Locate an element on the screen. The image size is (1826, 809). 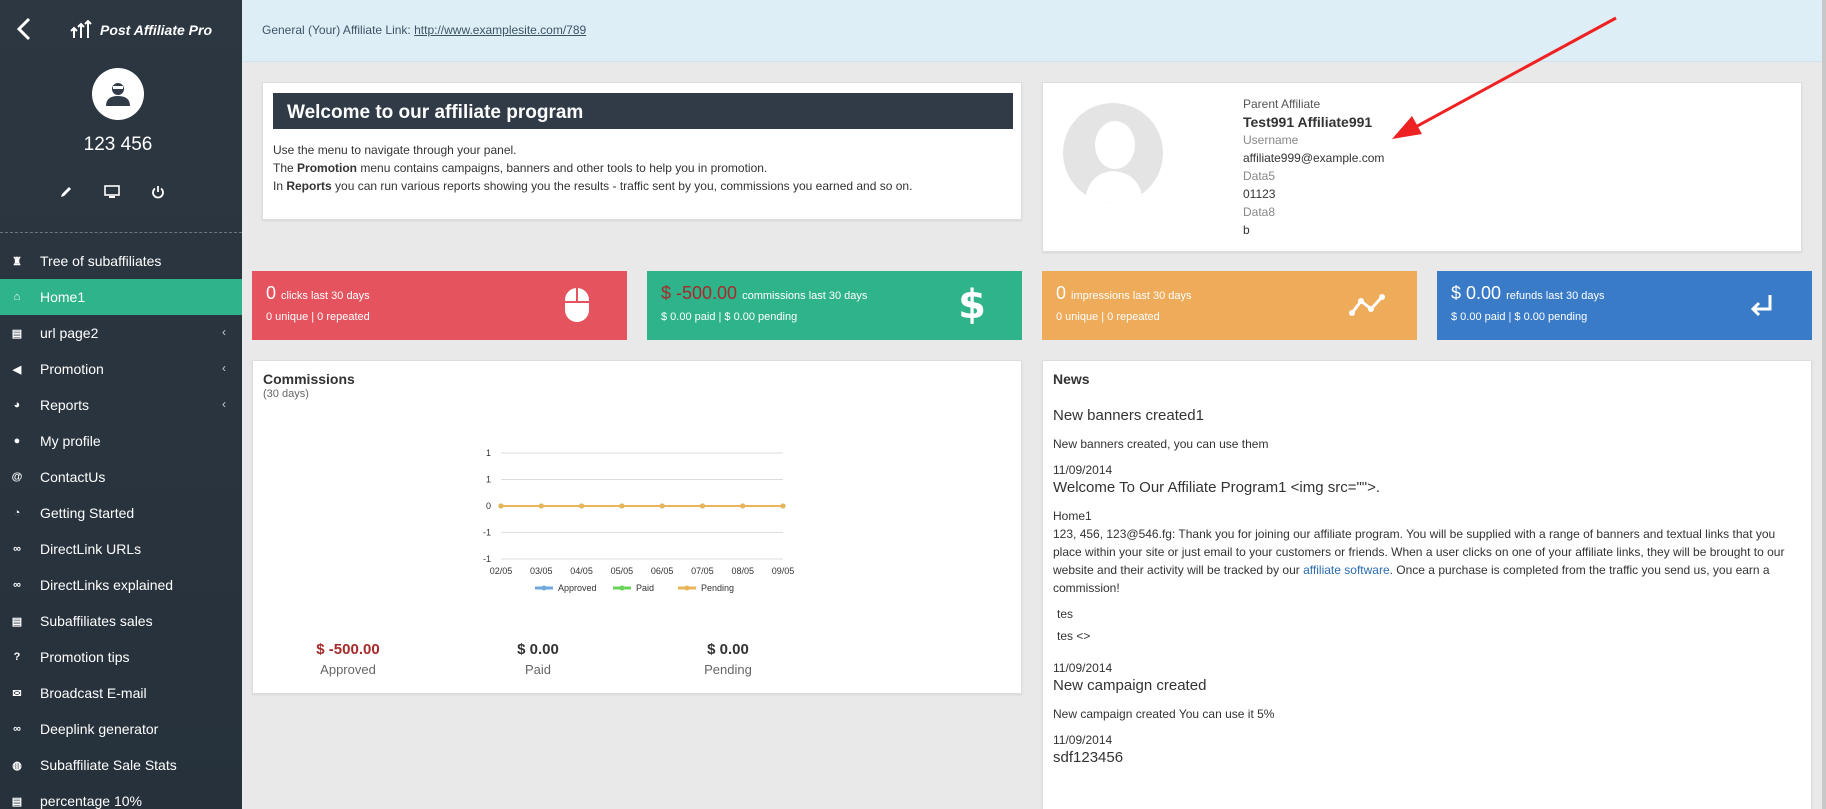
page-scrollbar is located at coordinates (1824, 404).